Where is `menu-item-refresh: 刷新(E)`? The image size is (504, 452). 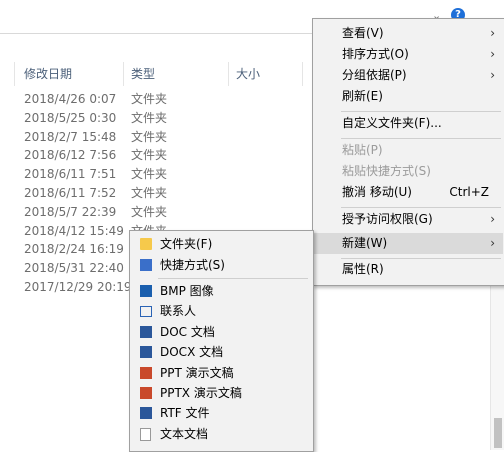 menu-item-refresh: 刷新(E) is located at coordinates (408, 96).